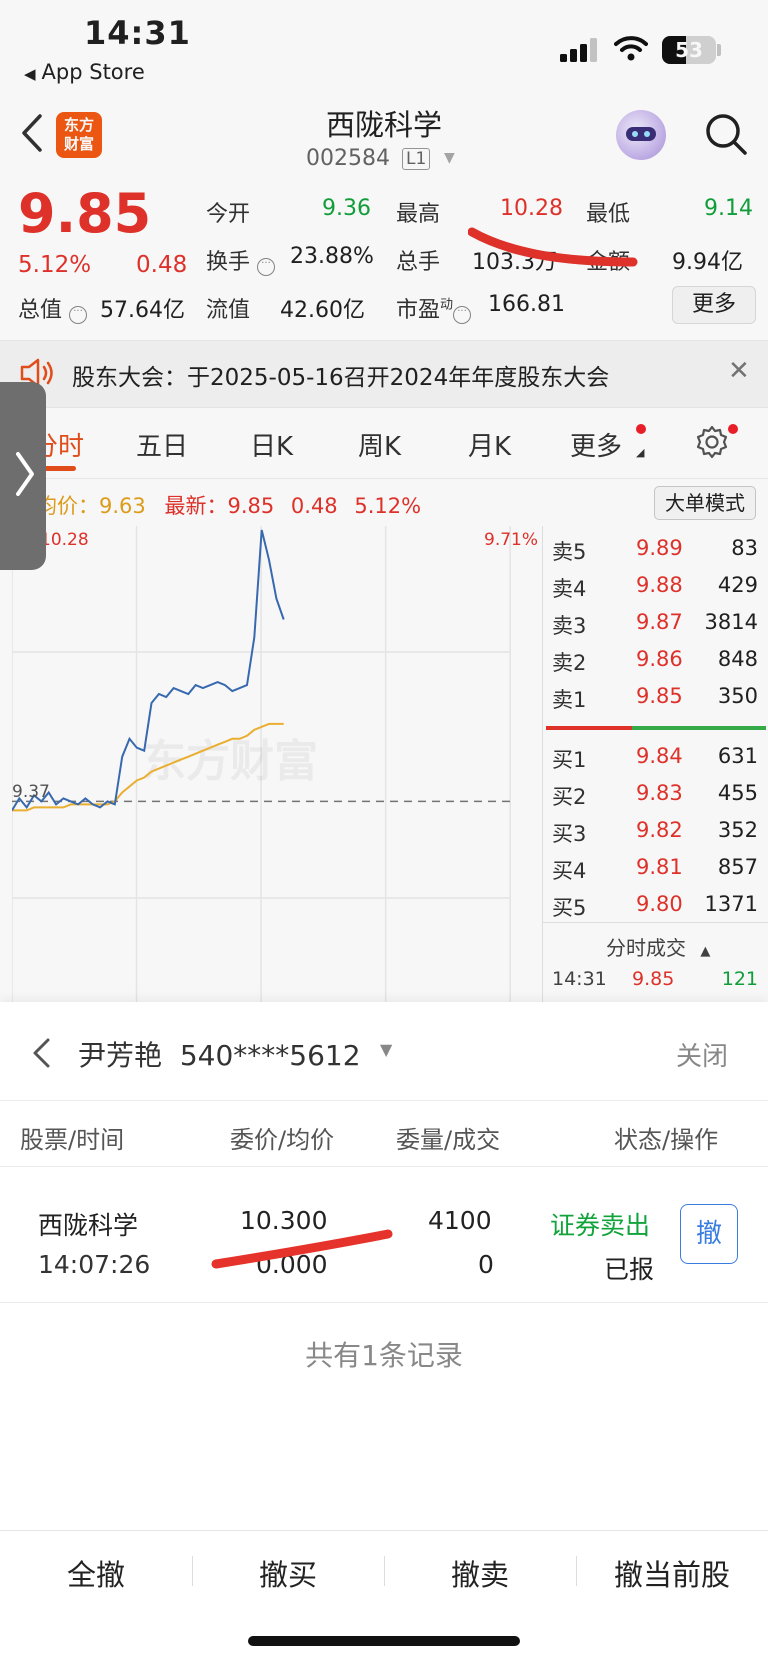 The image size is (768, 1663). What do you see at coordinates (659, 793) in the screenshot?
I see `bid-price: 9.83` at bounding box center [659, 793].